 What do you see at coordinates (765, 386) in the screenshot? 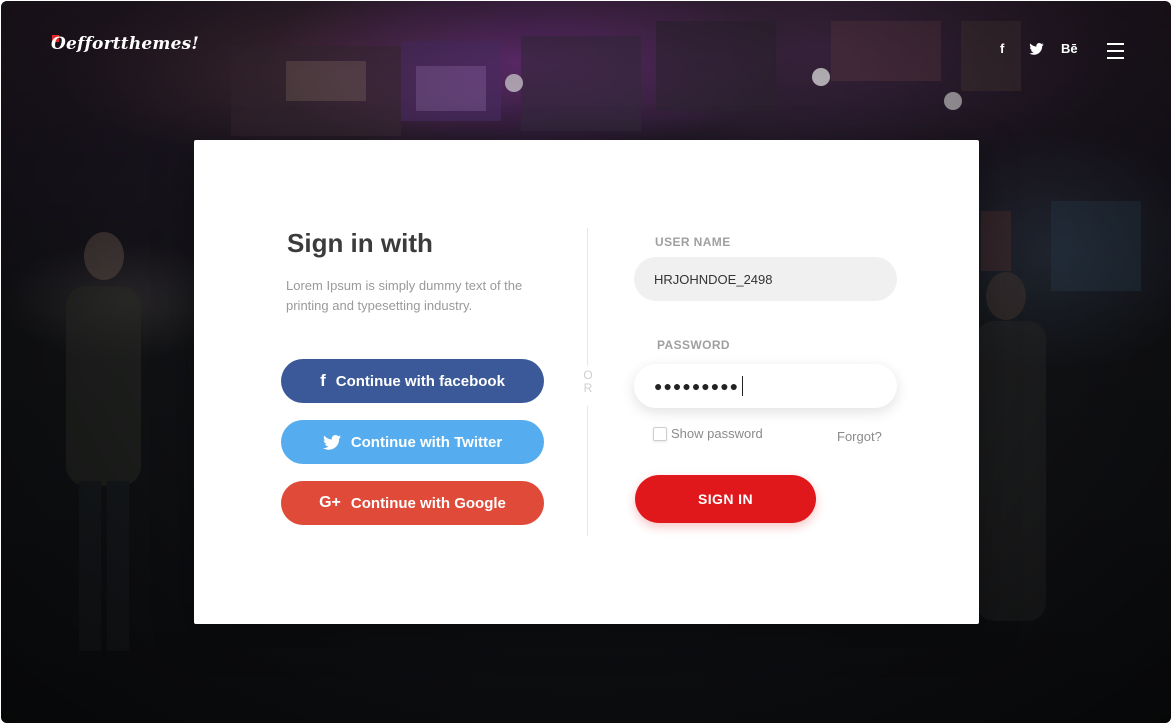
I see `password-input: ●●●●●●●●●` at bounding box center [765, 386].